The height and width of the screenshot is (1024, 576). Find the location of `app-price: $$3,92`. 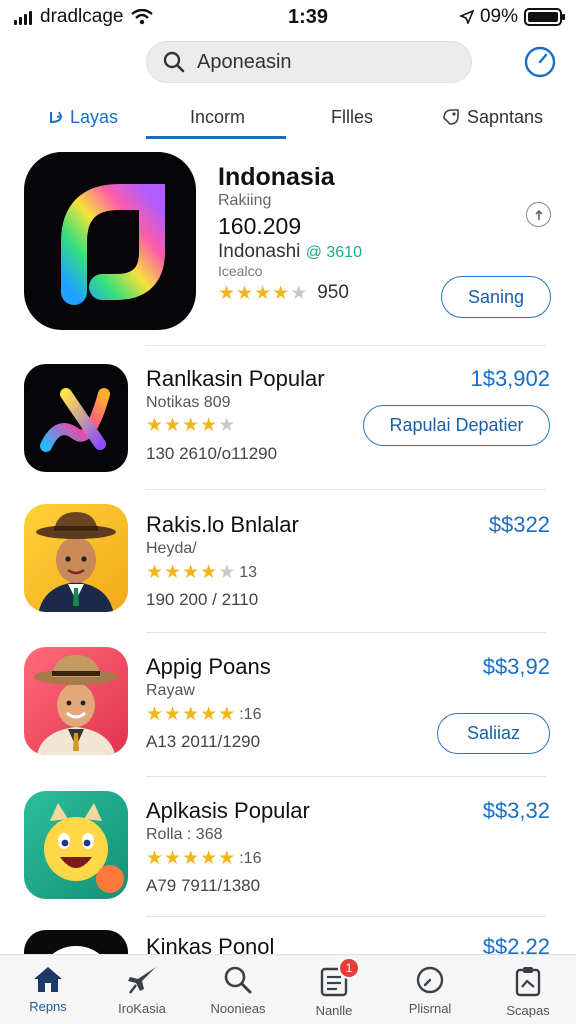

app-price: $$3,92 is located at coordinates (516, 667).